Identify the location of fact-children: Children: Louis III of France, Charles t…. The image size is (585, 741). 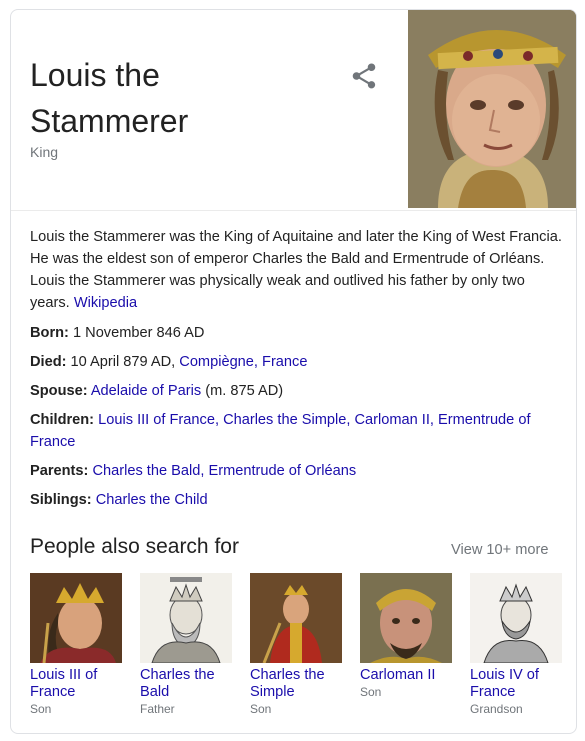
(280, 431).